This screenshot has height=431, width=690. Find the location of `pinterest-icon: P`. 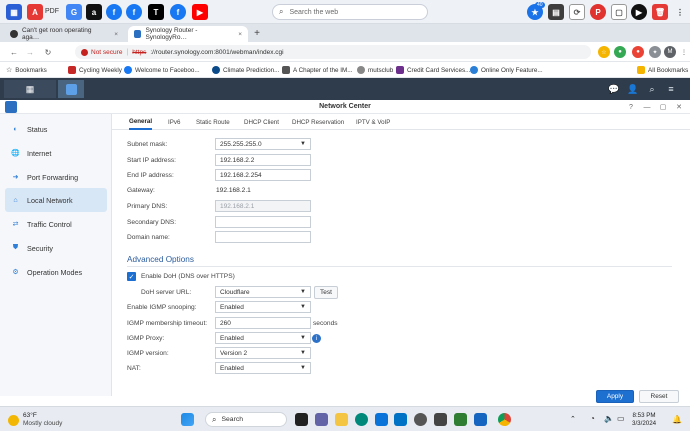

pinterest-icon: P is located at coordinates (598, 12).